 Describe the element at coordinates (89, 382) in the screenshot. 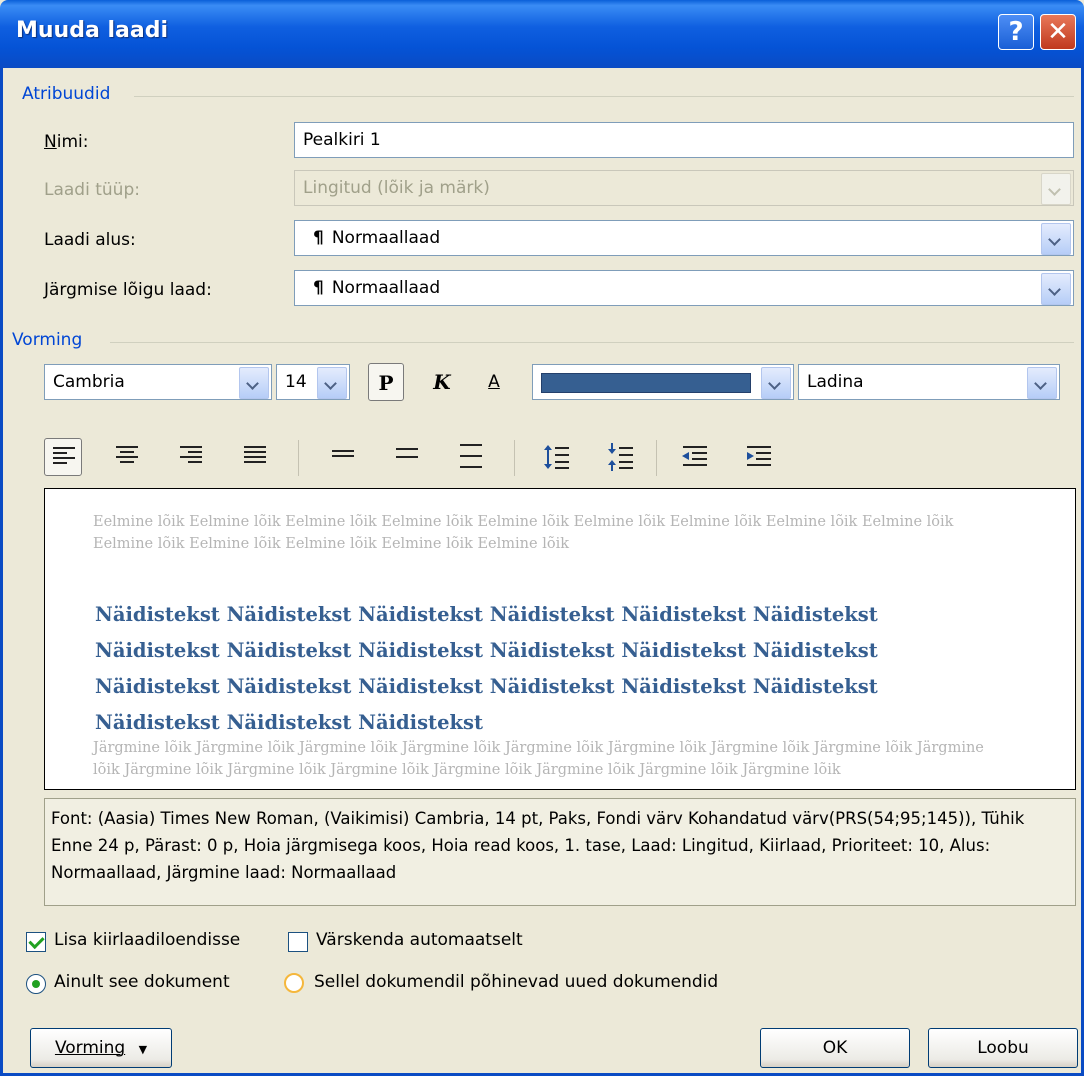

I see `font-value: Cambria` at that location.